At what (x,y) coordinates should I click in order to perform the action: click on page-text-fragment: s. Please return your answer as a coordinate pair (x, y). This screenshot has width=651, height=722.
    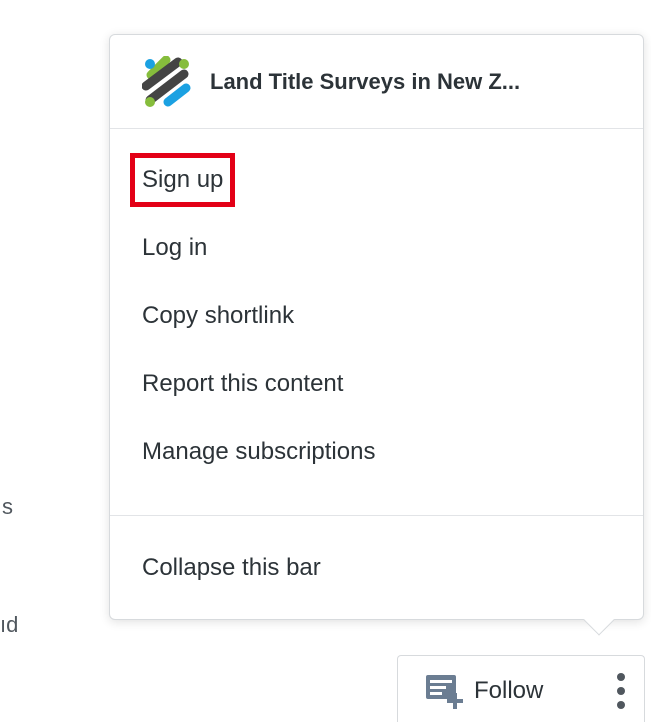
    Looking at the image, I should click on (7, 506).